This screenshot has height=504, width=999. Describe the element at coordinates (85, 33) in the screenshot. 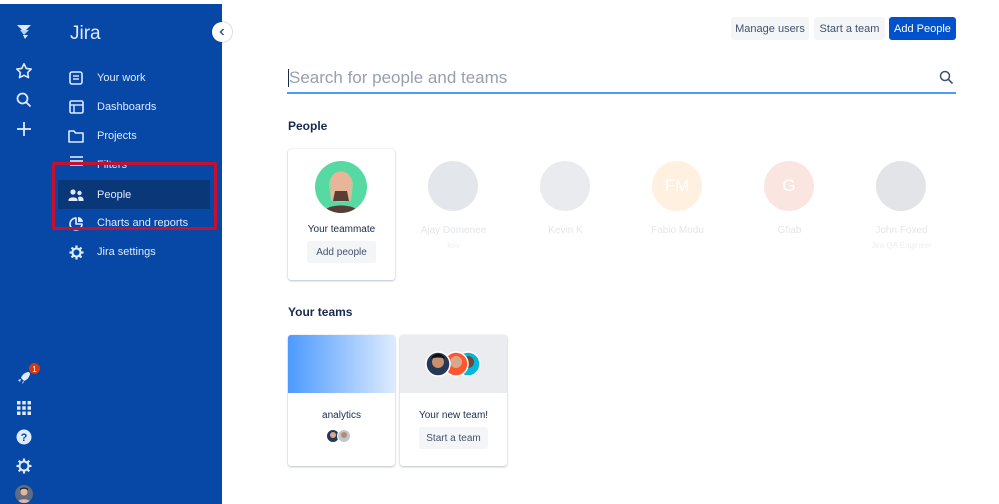

I see `sidebar-title: Jira` at that location.